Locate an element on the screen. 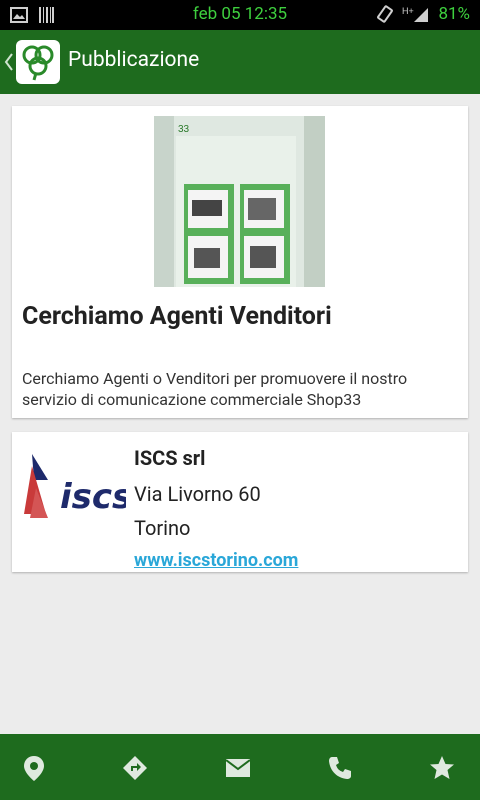 The image size is (480, 800). app-logo is located at coordinates (38, 62).